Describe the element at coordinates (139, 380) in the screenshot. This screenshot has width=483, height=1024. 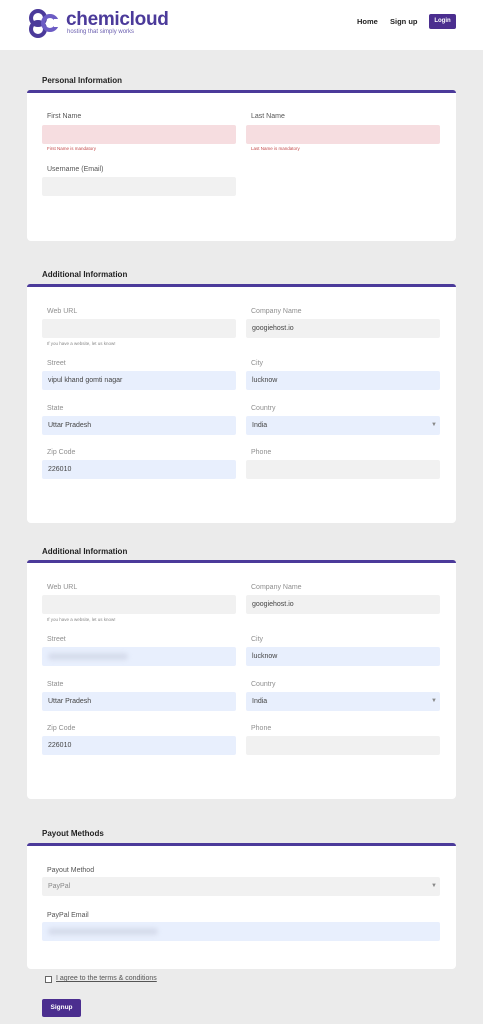
I see `street-input: vipul khand gomti nagar` at that location.